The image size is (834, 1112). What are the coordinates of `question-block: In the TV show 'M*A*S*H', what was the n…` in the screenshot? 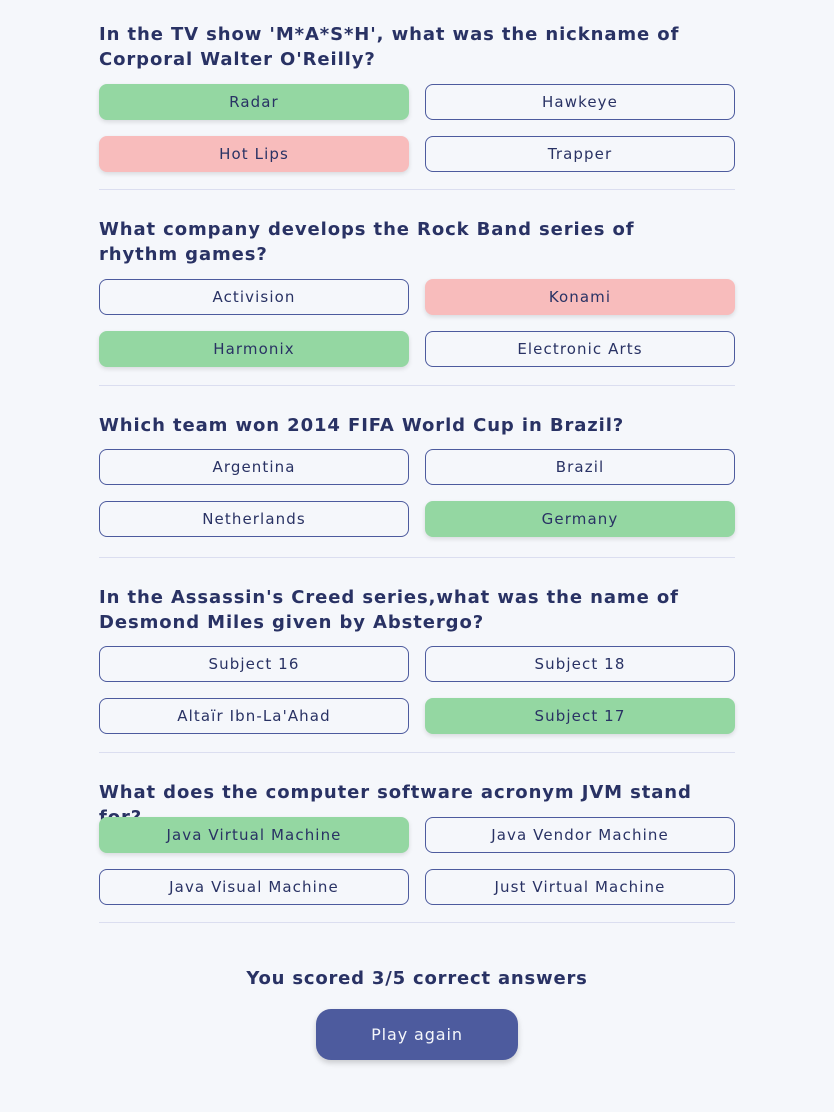 It's located at (417, 95).